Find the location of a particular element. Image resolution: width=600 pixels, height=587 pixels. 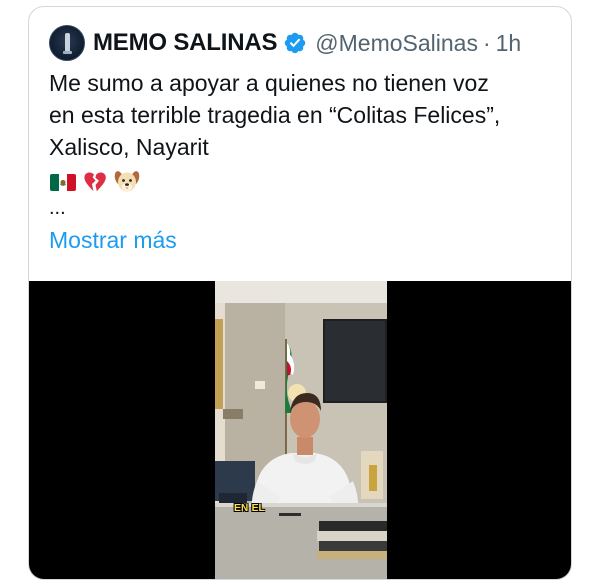

author-handle: @MemoSalinas is located at coordinates (396, 43).